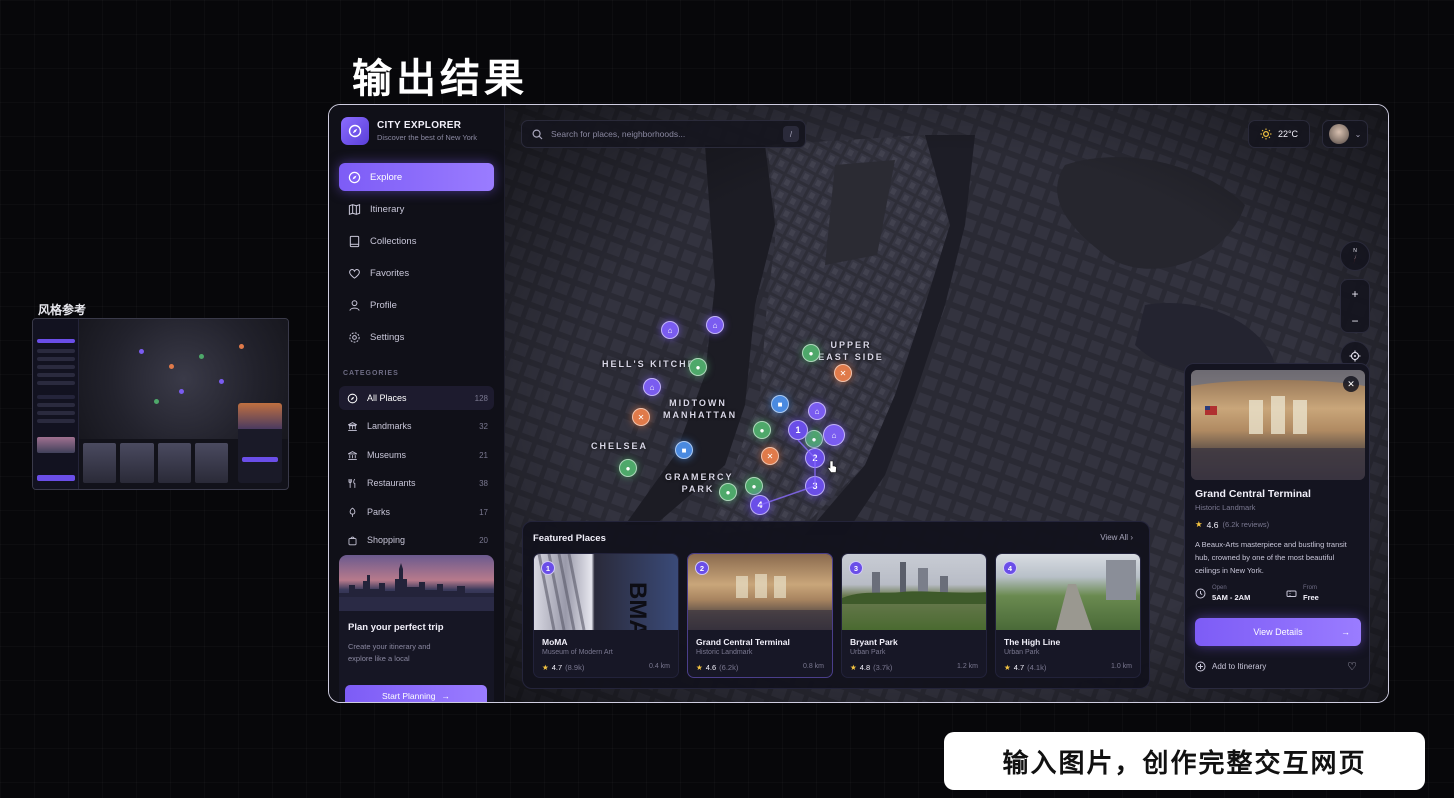 This screenshot has height=798, width=1454. What do you see at coordinates (1355, 356) in the screenshot?
I see `crosshair-icon` at bounding box center [1355, 356].